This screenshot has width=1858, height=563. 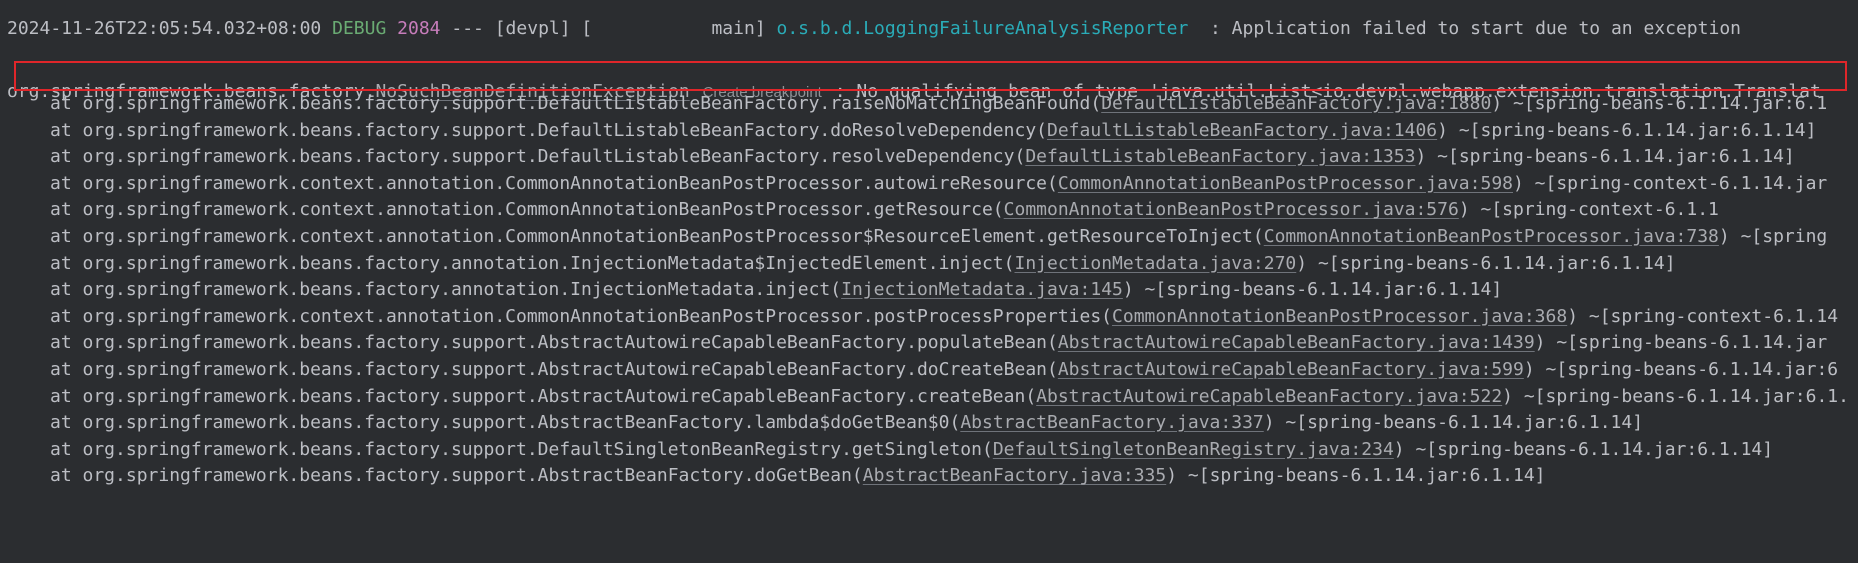 What do you see at coordinates (1675, 396) in the screenshot?
I see `stack-frame-jar: ) ~[spring-beans-6.1.14.jar:6.1.` at bounding box center [1675, 396].